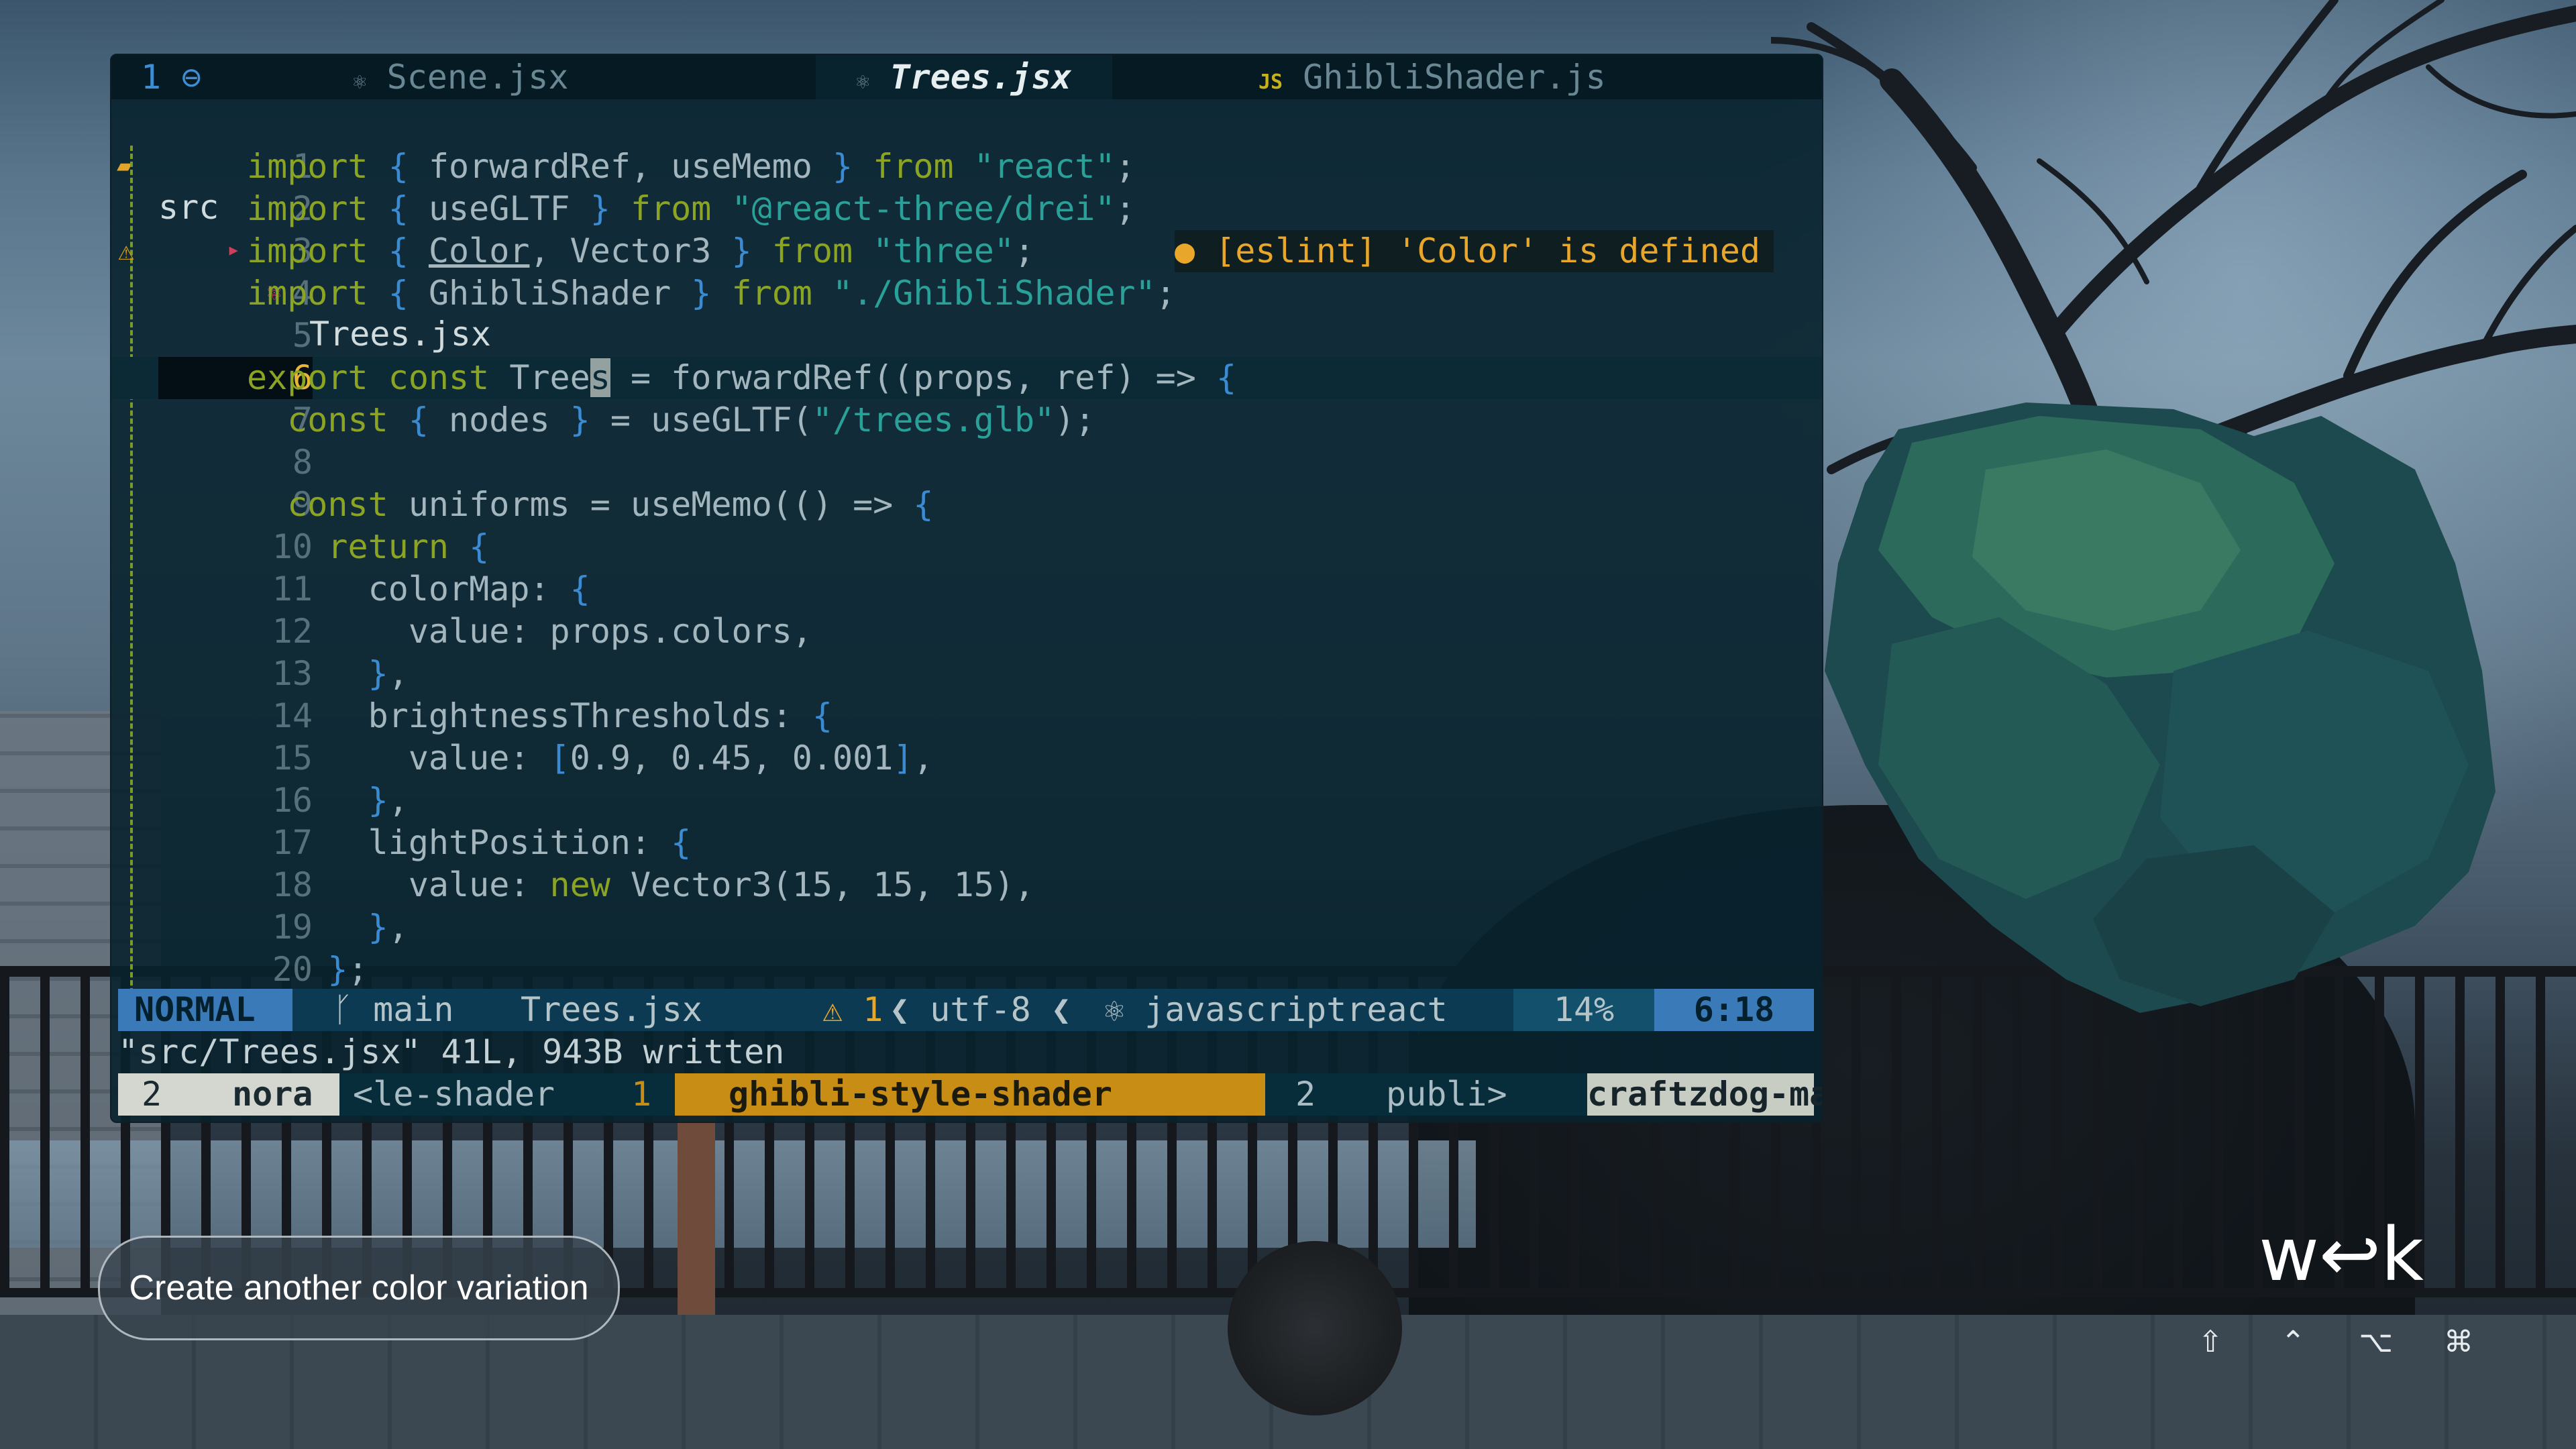 This screenshot has height=1449, width=2576. Describe the element at coordinates (2210, 1342) in the screenshot. I see `shift-key-icon: ⇧` at that location.